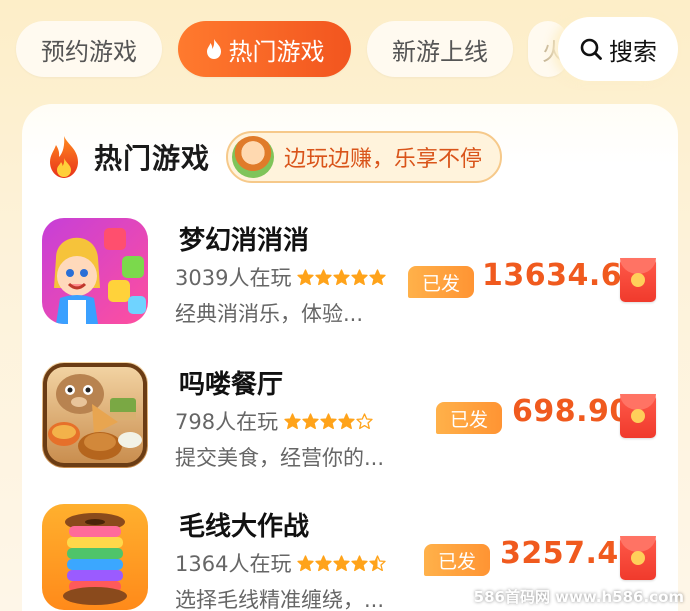  I want to click on section-header: 热门游戏 边玩边赚，乐享不停, so click(273, 157).